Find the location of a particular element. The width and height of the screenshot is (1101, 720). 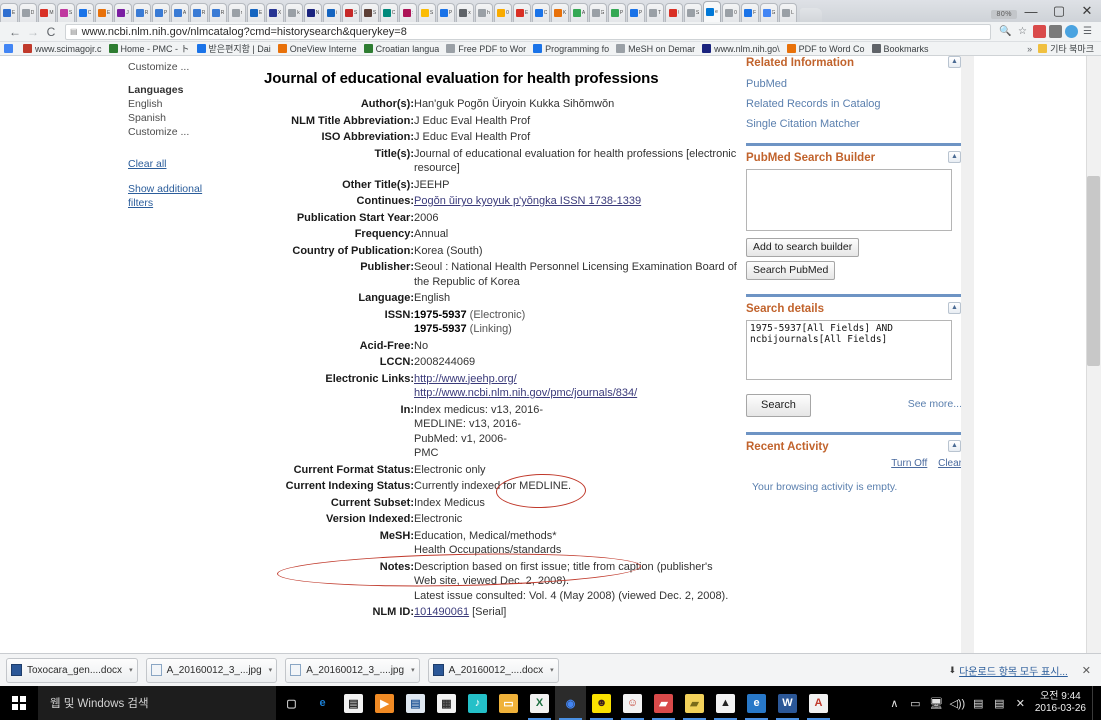

browser-tab: N is located at coordinates (313, 12).